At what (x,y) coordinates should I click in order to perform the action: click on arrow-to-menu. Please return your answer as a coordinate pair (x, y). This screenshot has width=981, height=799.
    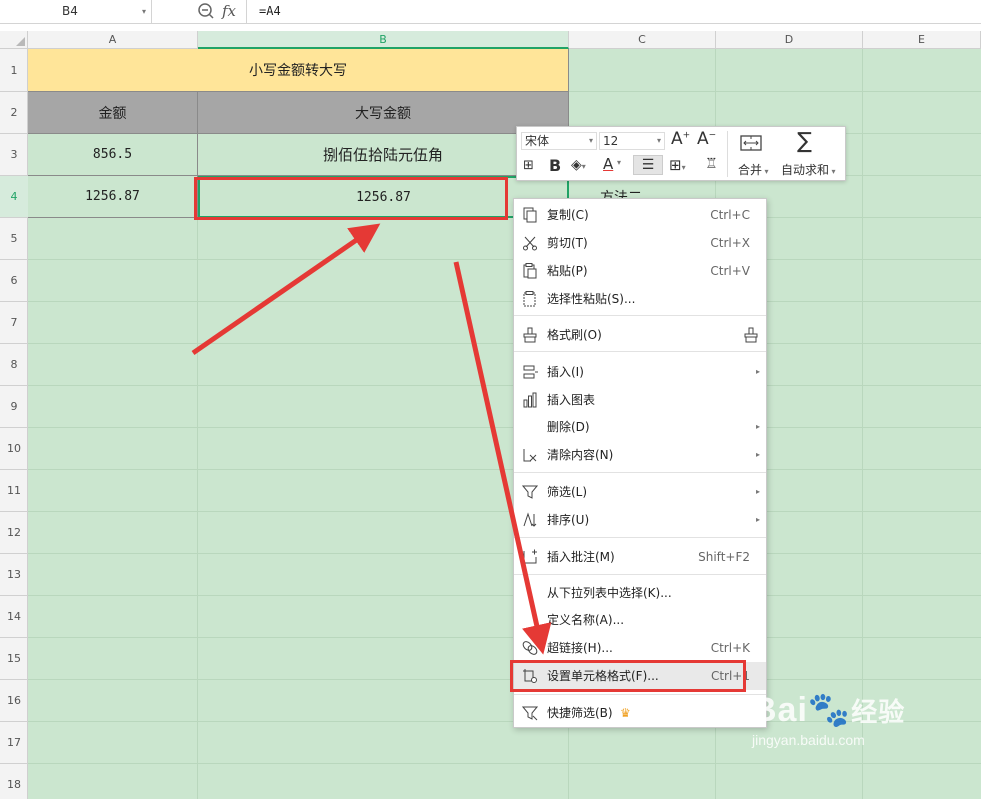
    Looking at the image, I should click on (502, 458).